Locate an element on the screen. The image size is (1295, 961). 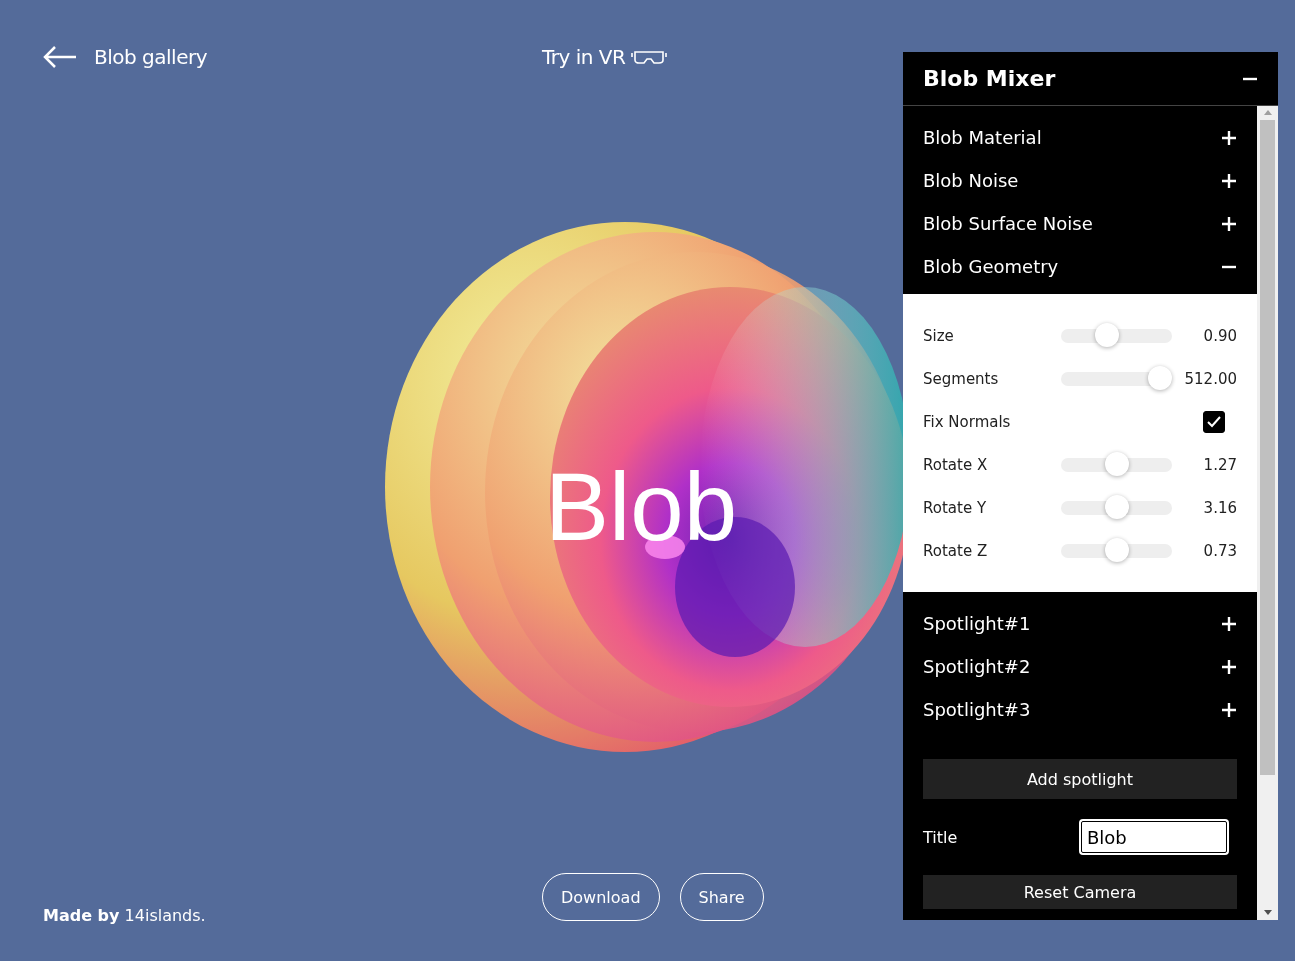
section-header: Spotlight#2 is located at coordinates (977, 666).